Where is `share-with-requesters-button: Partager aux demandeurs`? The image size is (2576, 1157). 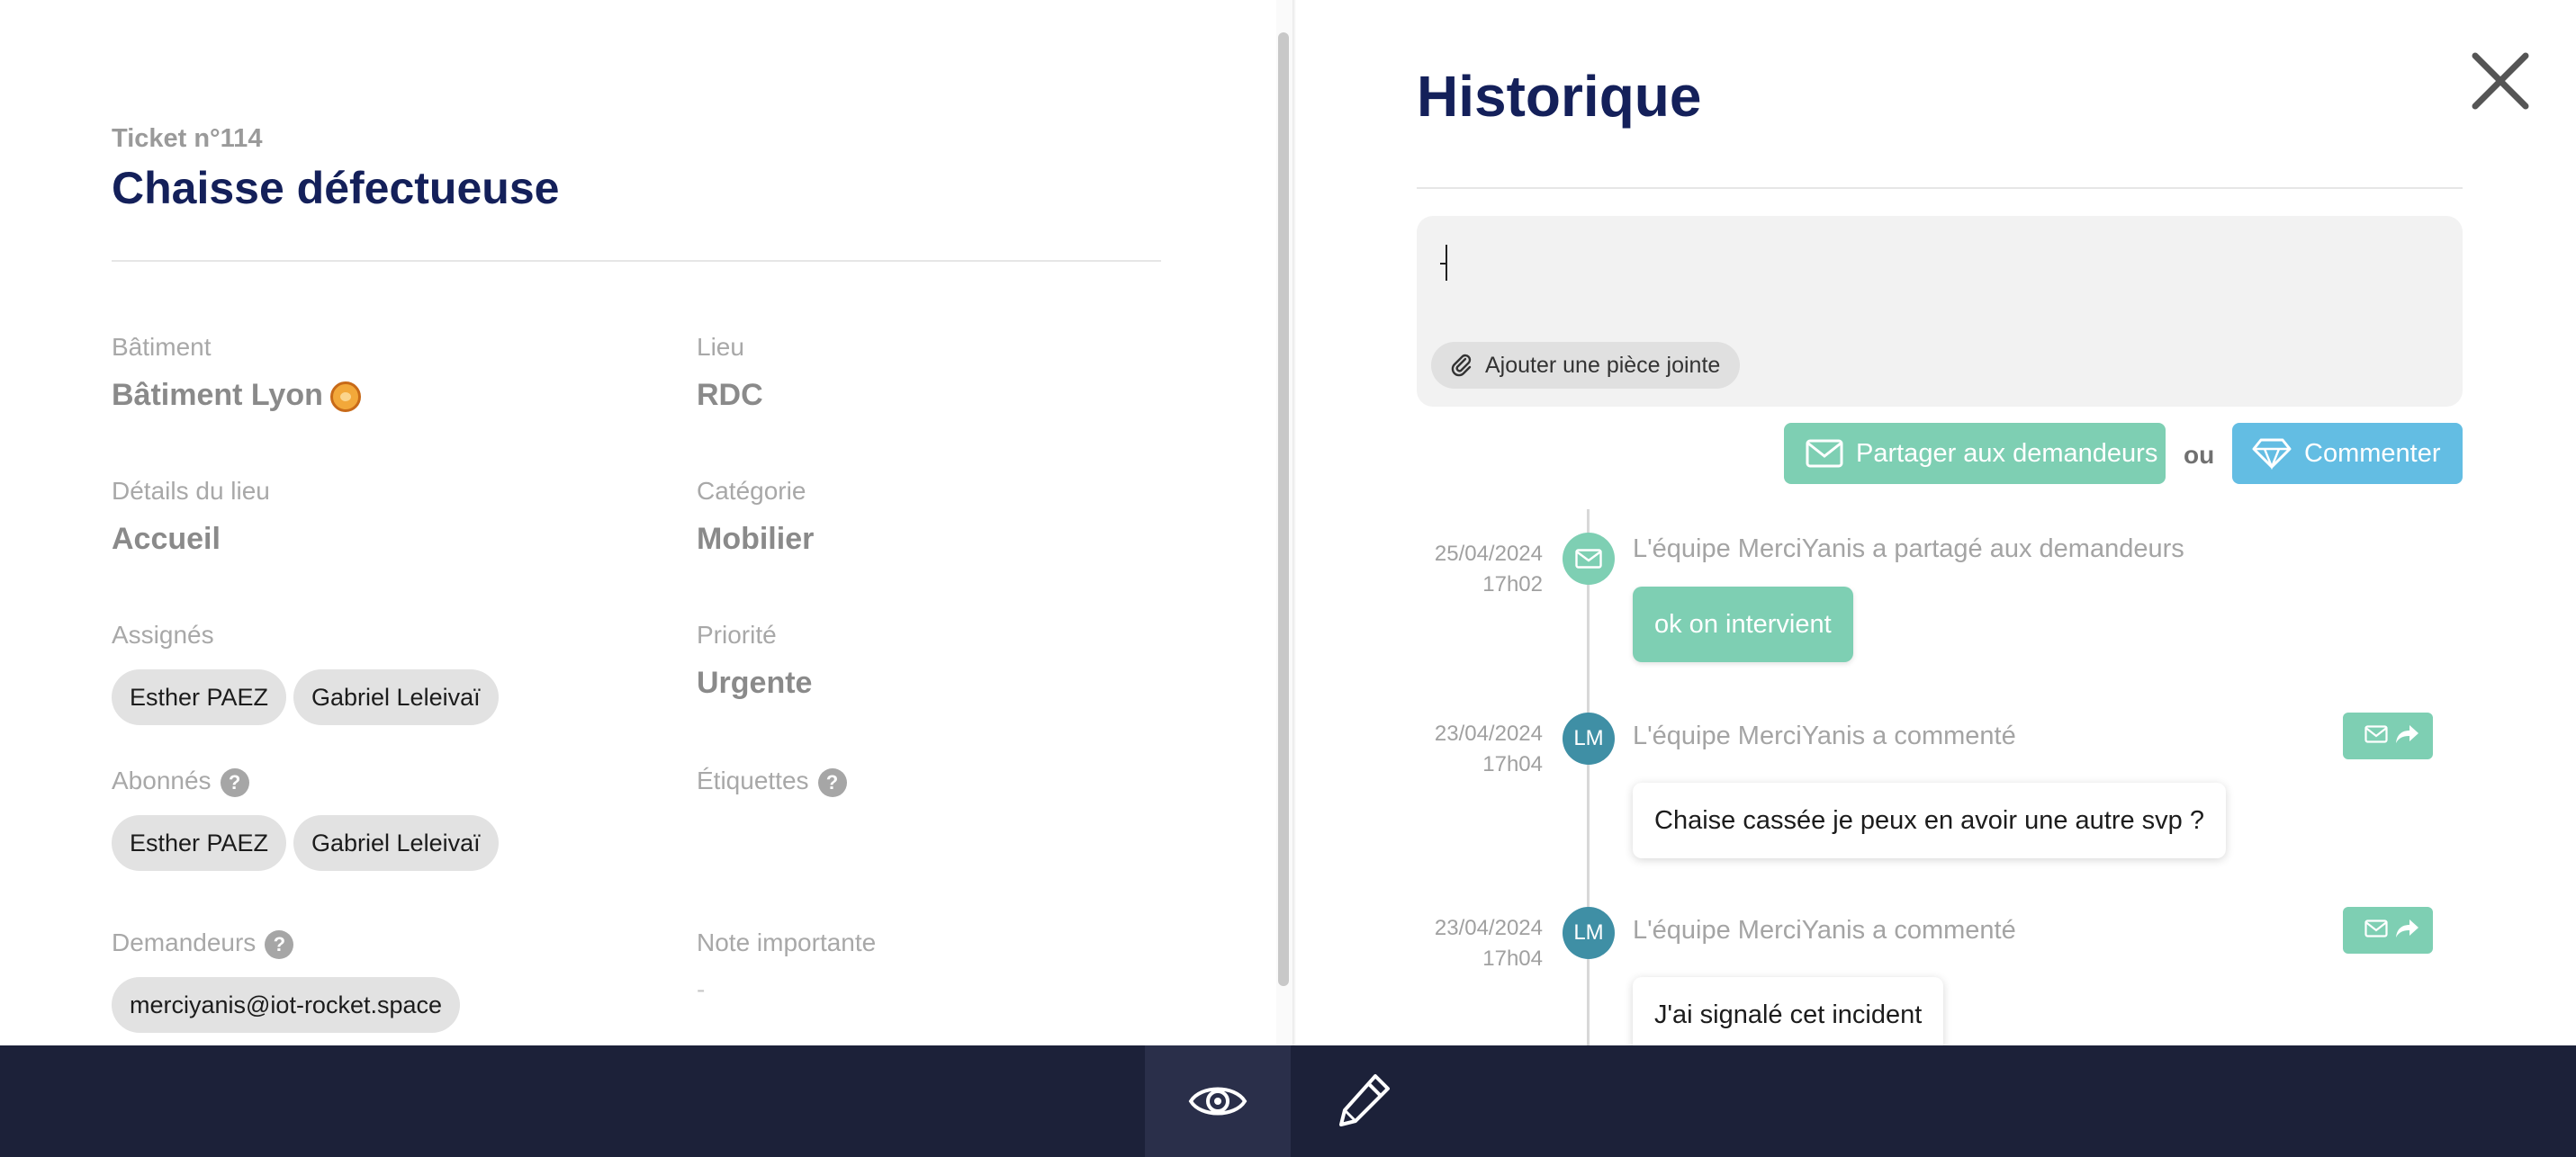
share-with-requesters-button: Partager aux demandeurs is located at coordinates (1975, 453).